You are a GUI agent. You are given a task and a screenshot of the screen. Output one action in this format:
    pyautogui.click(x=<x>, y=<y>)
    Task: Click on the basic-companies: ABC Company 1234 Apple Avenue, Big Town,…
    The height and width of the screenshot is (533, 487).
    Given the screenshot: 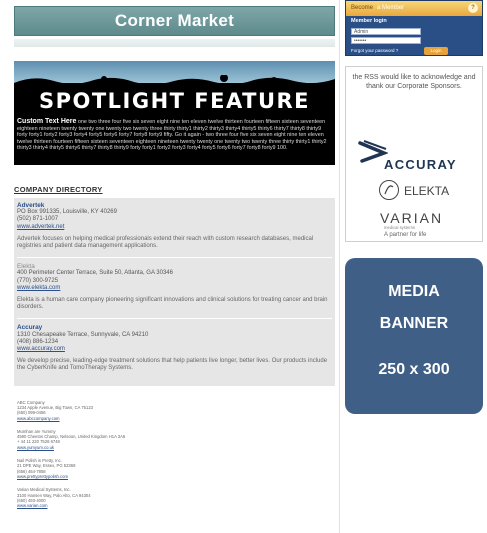 What is the action you would take?
    pyautogui.click(x=174, y=454)
    